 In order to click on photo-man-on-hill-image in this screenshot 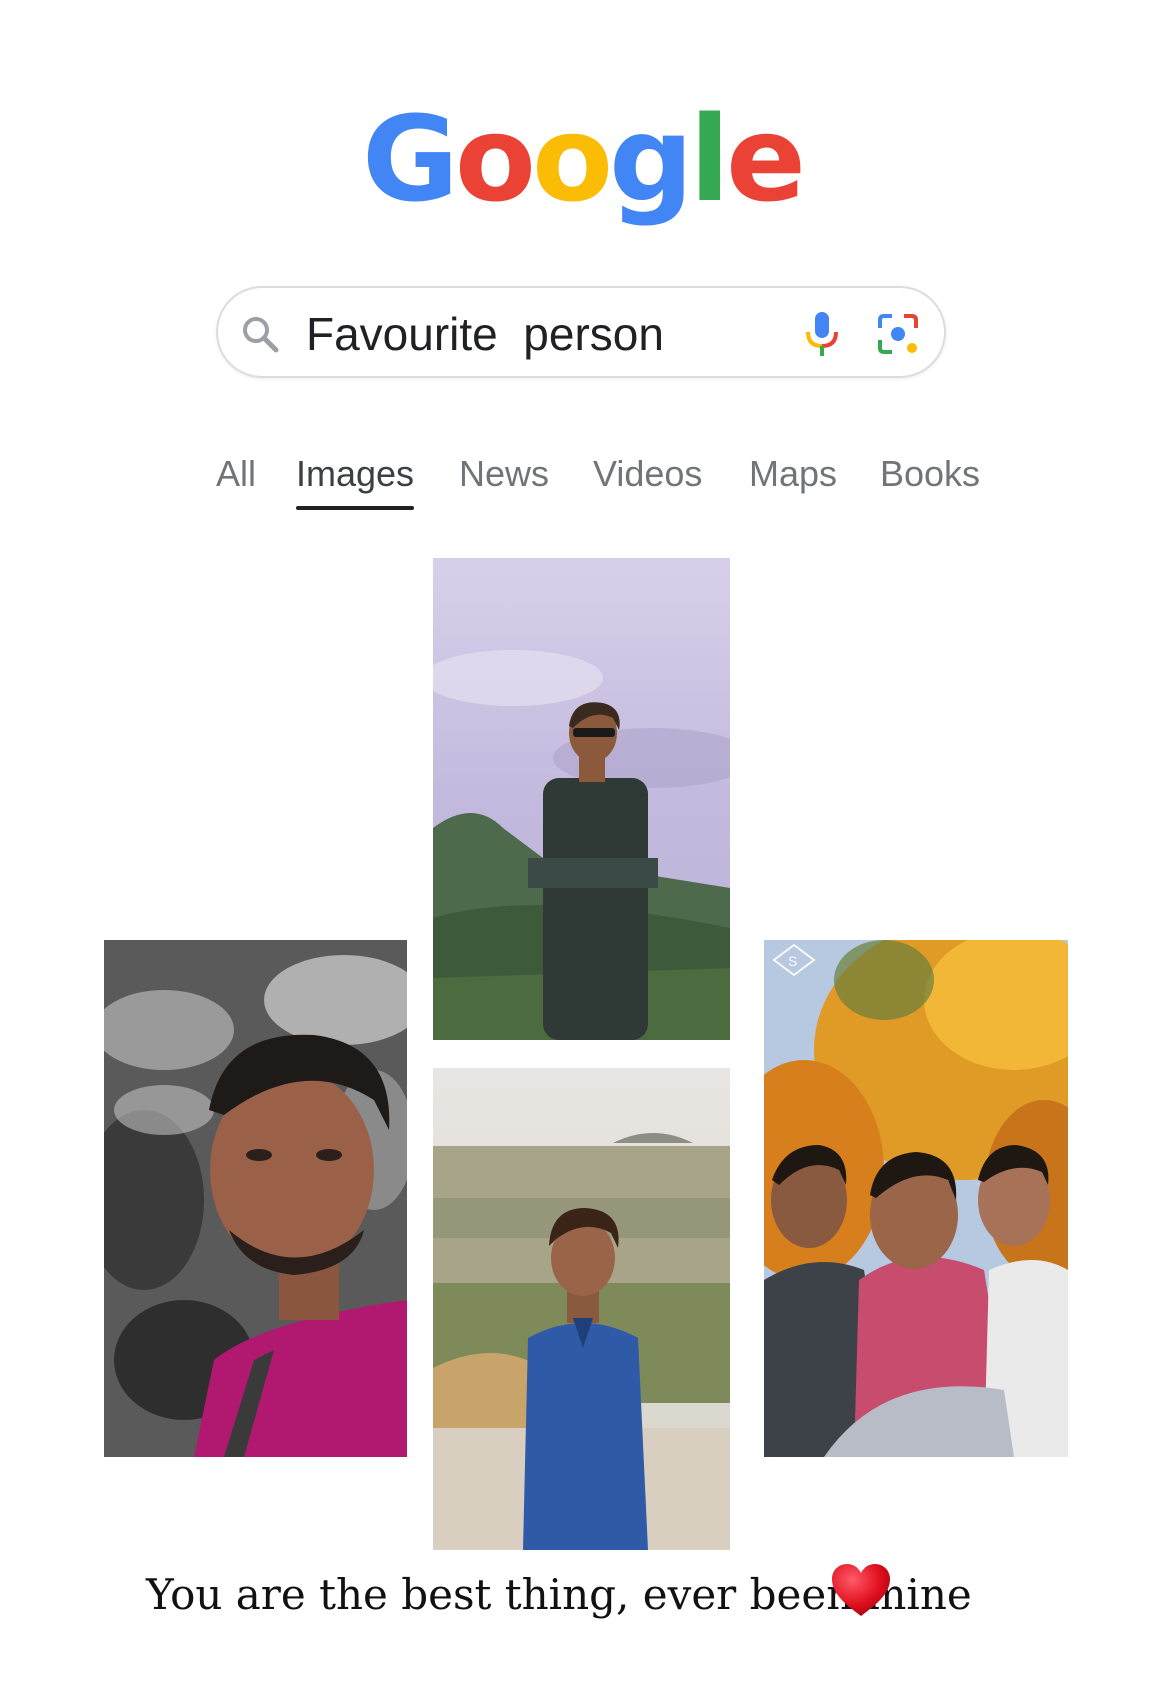, I will do `click(581, 799)`.